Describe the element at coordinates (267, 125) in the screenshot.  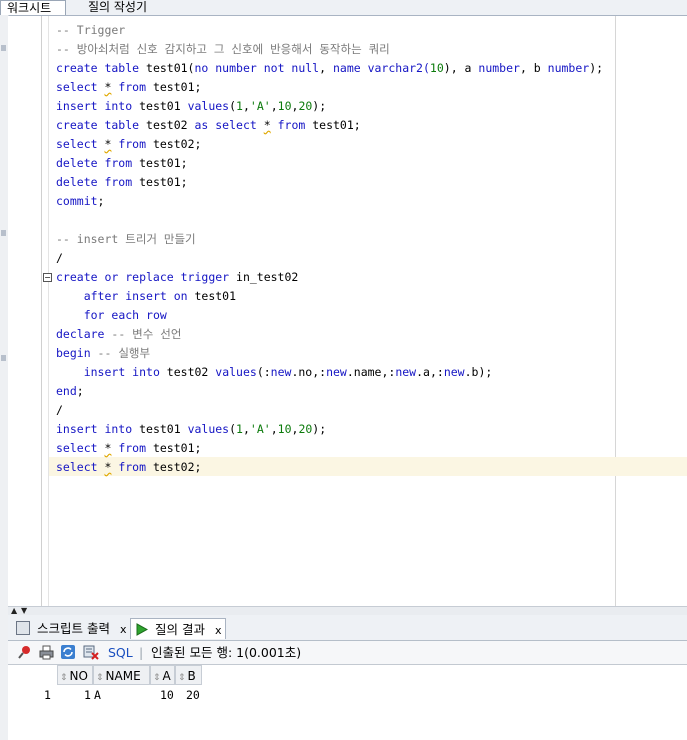
I see `code-token: *` at that location.